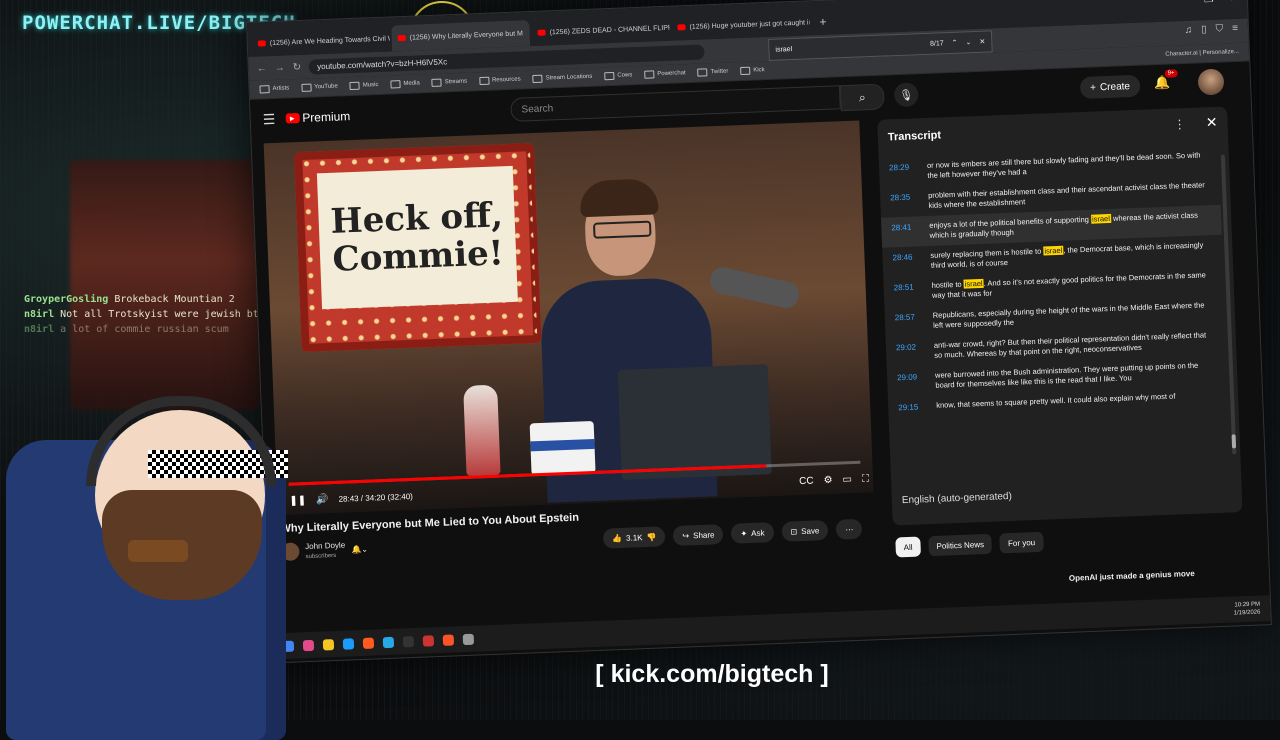 This screenshot has height=740, width=1280. What do you see at coordinates (968, 42) in the screenshot?
I see `find-next-icon: ⌄` at bounding box center [968, 42].